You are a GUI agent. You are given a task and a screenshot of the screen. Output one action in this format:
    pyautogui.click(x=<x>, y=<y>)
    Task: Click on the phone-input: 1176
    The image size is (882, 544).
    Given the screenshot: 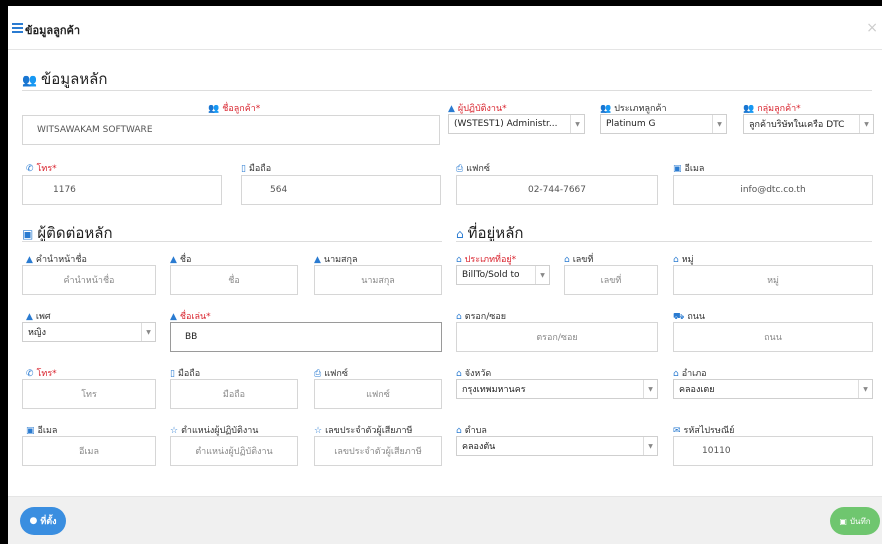 What is the action you would take?
    pyautogui.click(x=122, y=190)
    